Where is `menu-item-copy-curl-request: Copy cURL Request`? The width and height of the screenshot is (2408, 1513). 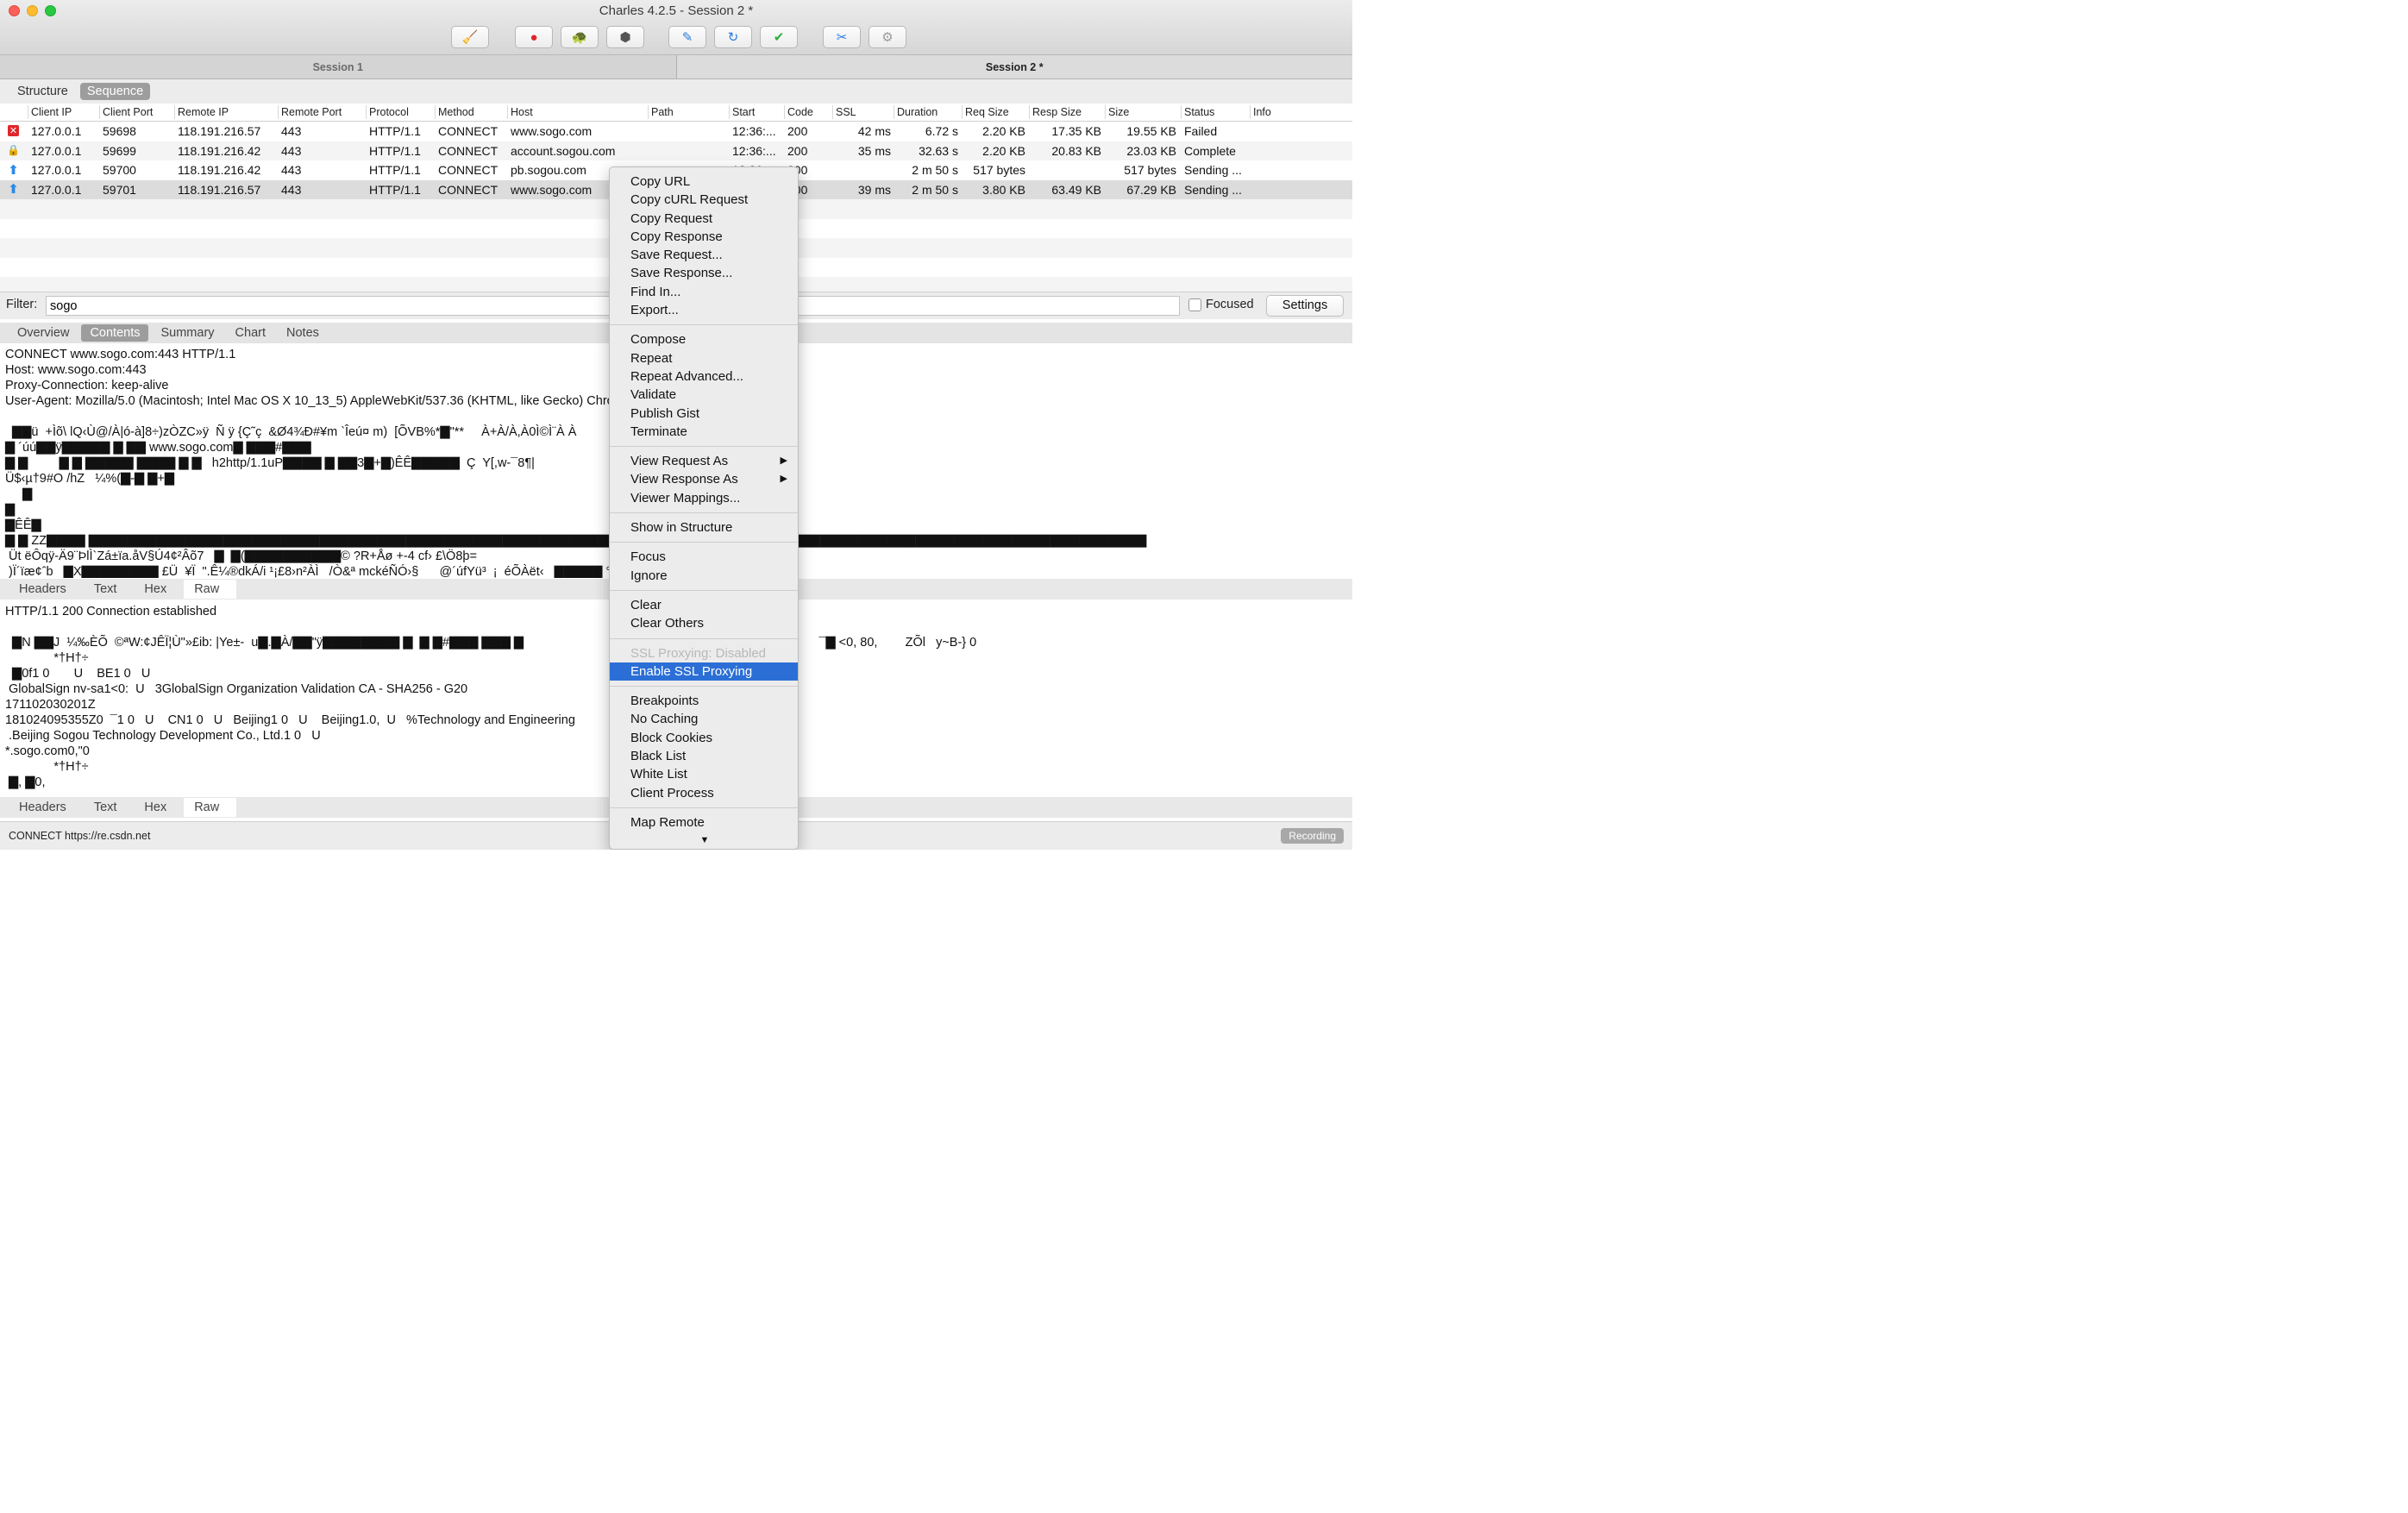
menu-item-copy-curl-request: Copy cURL Request is located at coordinates (704, 200).